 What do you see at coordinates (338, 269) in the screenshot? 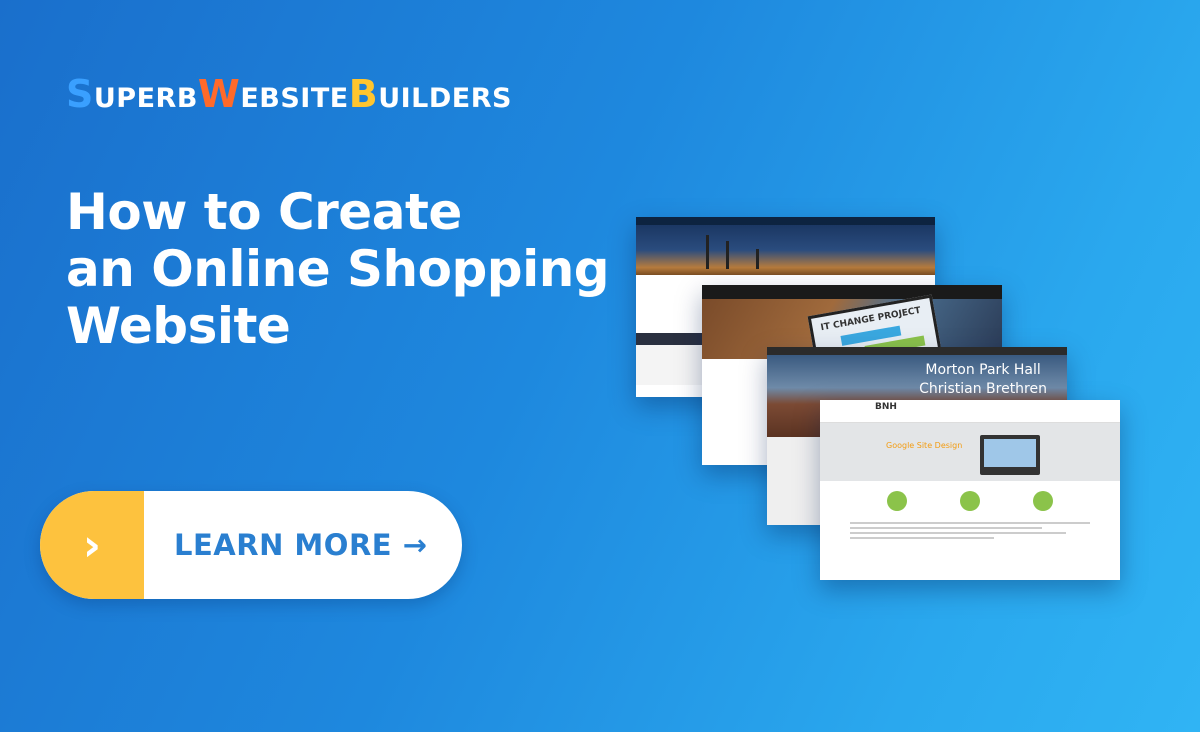
I see `title-line-2: an Online Shopping` at bounding box center [338, 269].